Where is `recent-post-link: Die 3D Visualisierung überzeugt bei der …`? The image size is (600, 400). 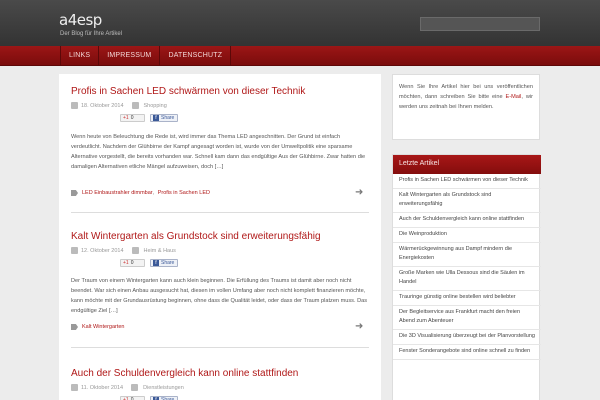 recent-post-link: Die 3D Visualisierung überzeugt bei der … is located at coordinates (467, 337).